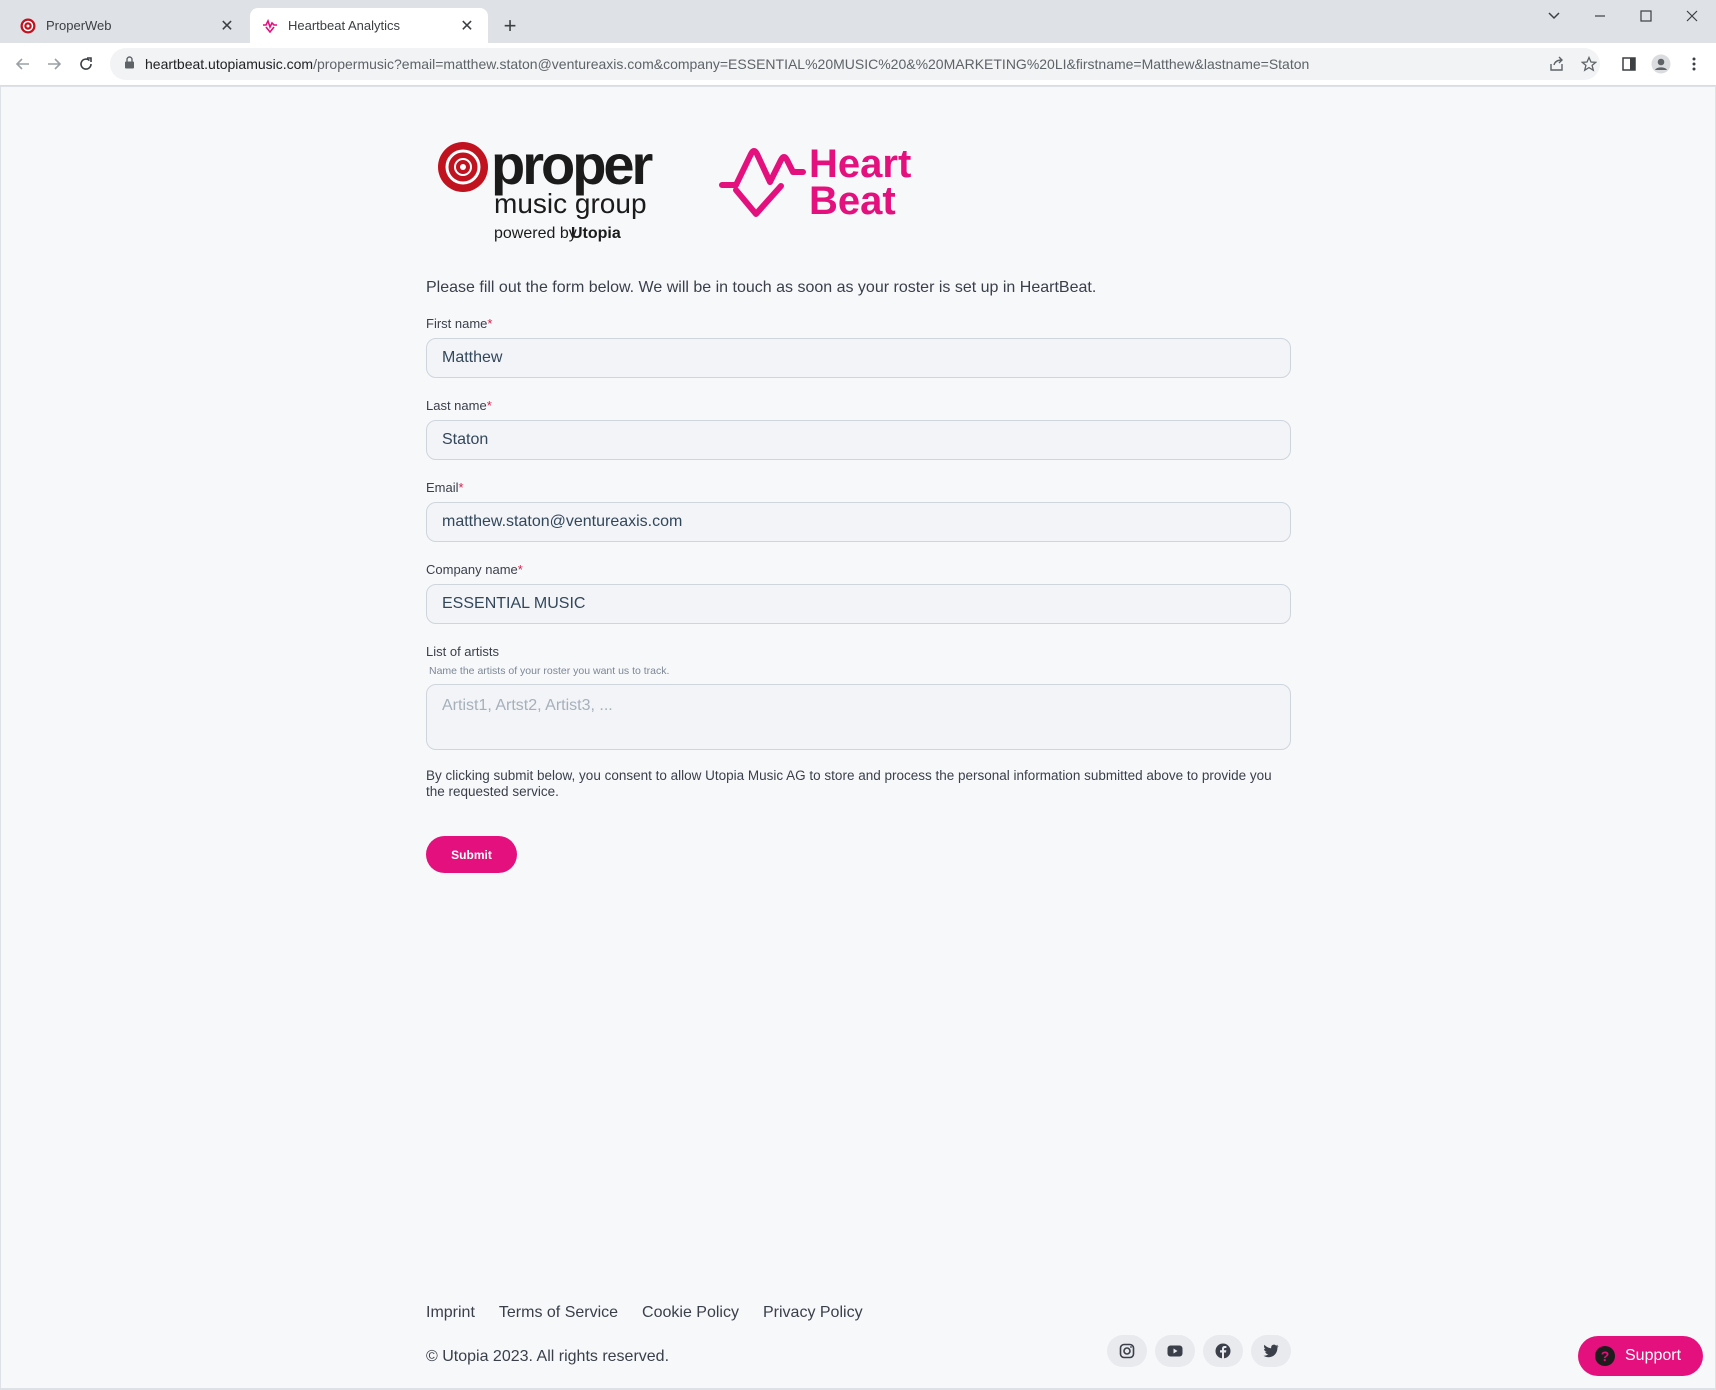 This screenshot has height=1390, width=1716. Describe the element at coordinates (535, 233) in the screenshot. I see `powered-by-text: powered by` at that location.